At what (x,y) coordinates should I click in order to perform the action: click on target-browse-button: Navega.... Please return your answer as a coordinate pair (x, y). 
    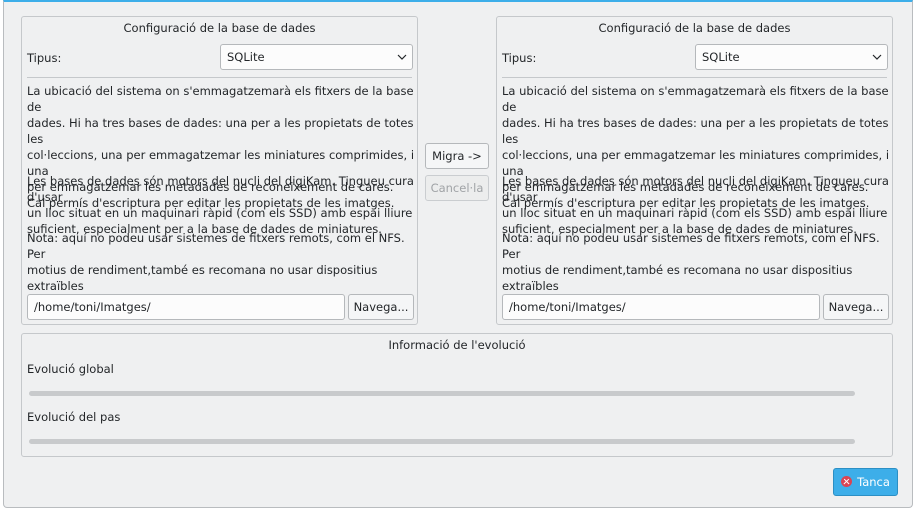
    Looking at the image, I should click on (856, 307).